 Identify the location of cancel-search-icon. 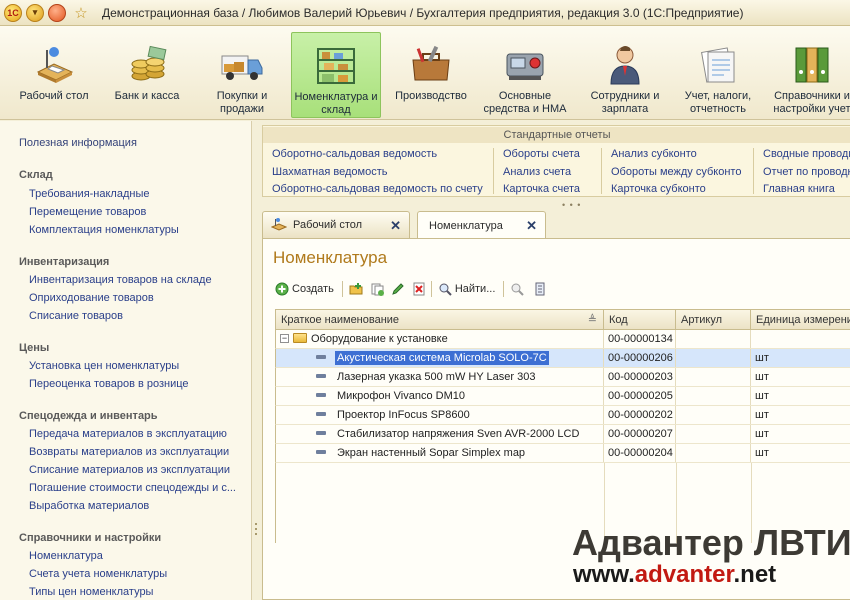
(517, 289).